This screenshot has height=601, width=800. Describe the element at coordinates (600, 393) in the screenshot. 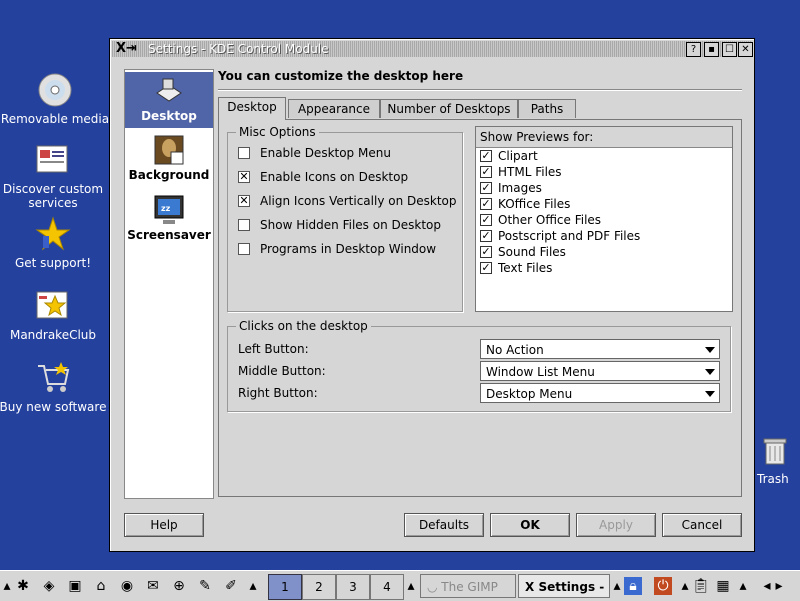

I see `right-button-select: Desktop Menu` at that location.